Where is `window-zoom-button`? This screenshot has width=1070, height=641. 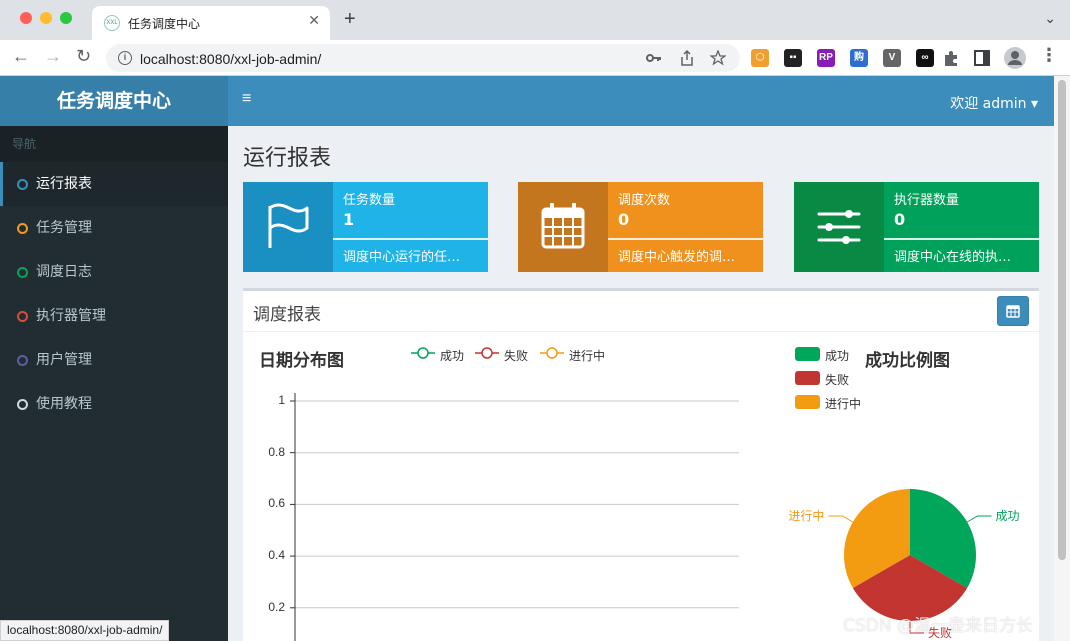 window-zoom-button is located at coordinates (66, 18).